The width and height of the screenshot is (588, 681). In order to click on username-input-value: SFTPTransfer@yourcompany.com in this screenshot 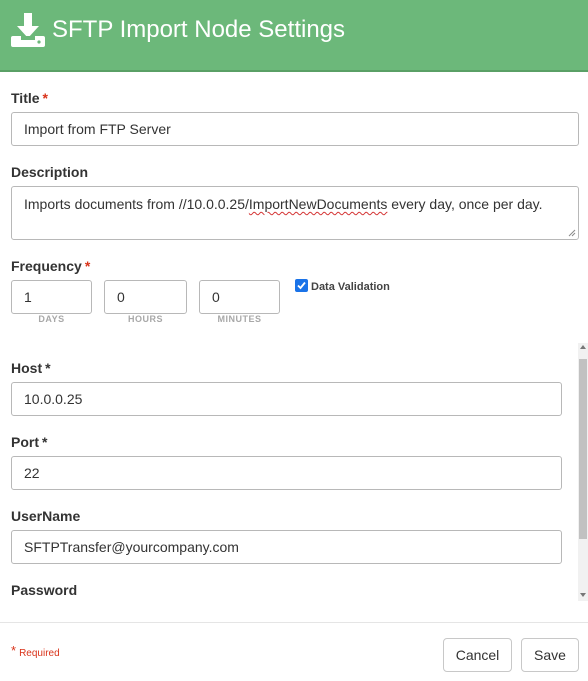, I will do `click(131, 547)`.